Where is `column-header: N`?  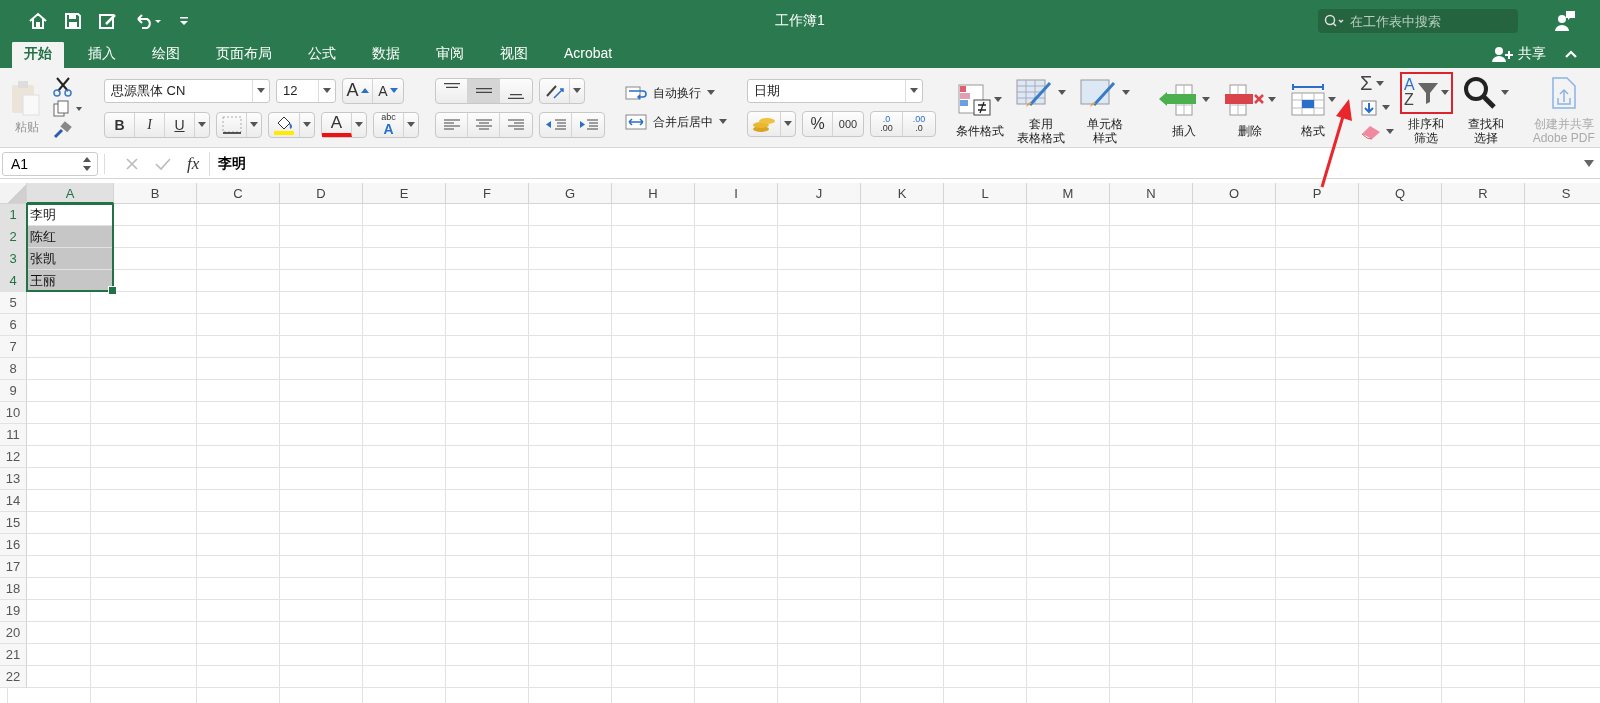
column-header: N is located at coordinates (1151, 193).